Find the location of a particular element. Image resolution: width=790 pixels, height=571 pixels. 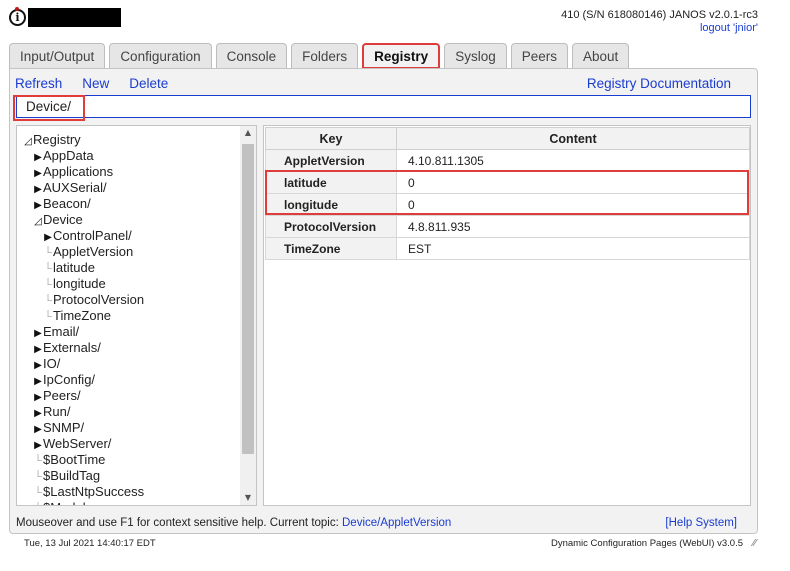

tree-item-label: WebServer/ is located at coordinates (77, 443).